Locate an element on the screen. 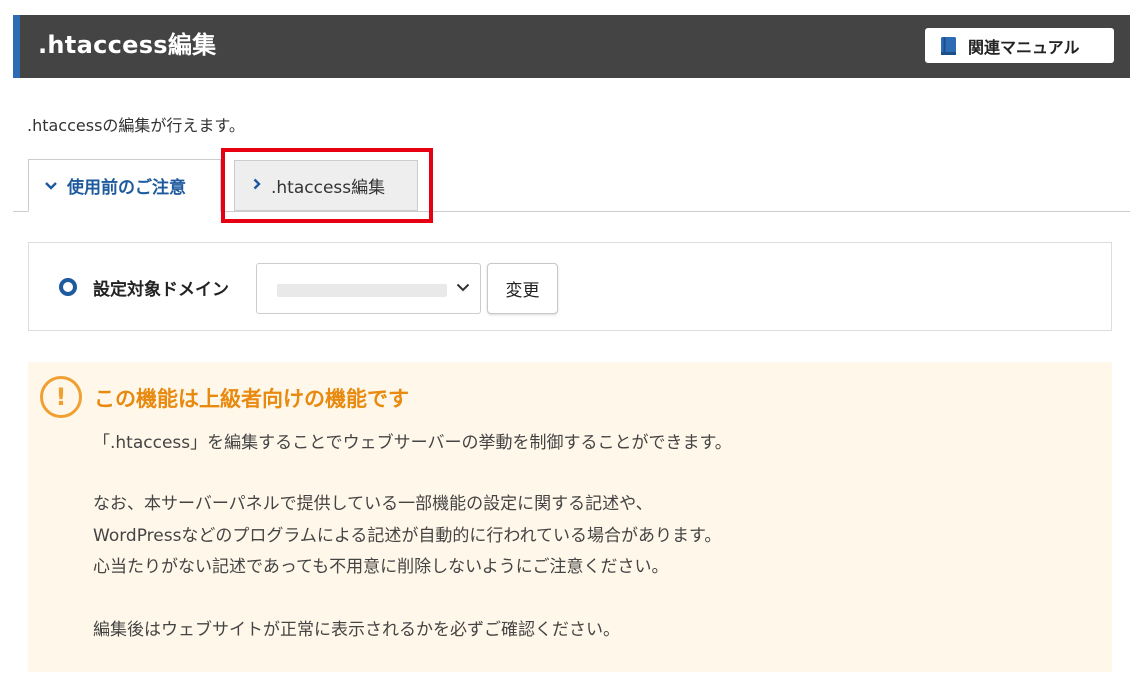 This screenshot has width=1144, height=690. book-icon is located at coordinates (948, 45).